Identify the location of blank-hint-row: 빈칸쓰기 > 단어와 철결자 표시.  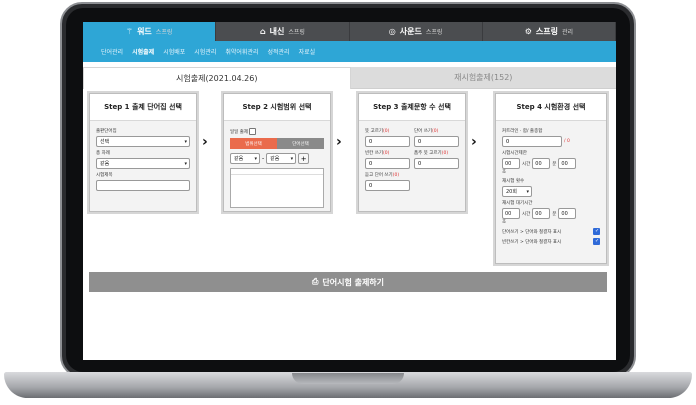
(551, 241).